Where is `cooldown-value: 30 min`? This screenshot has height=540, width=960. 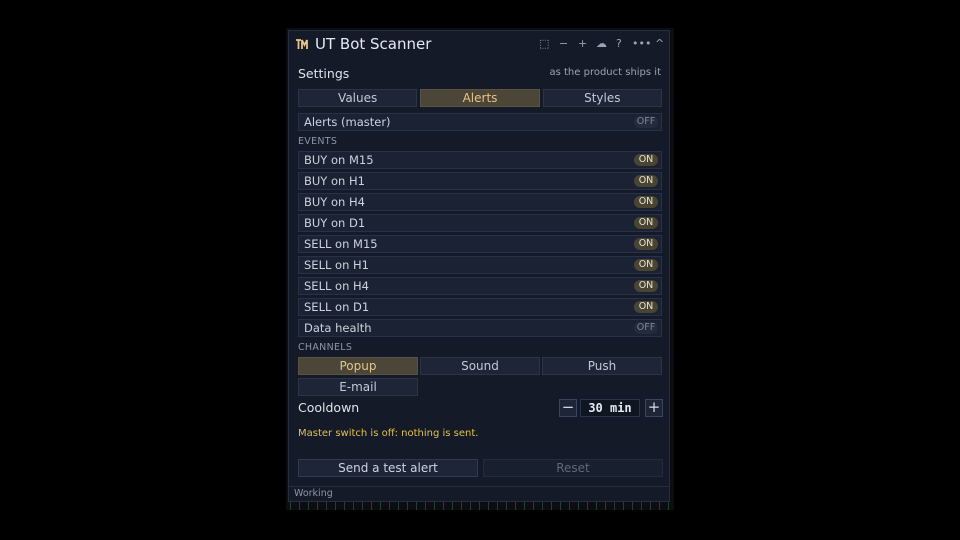
cooldown-value: 30 min is located at coordinates (610, 408).